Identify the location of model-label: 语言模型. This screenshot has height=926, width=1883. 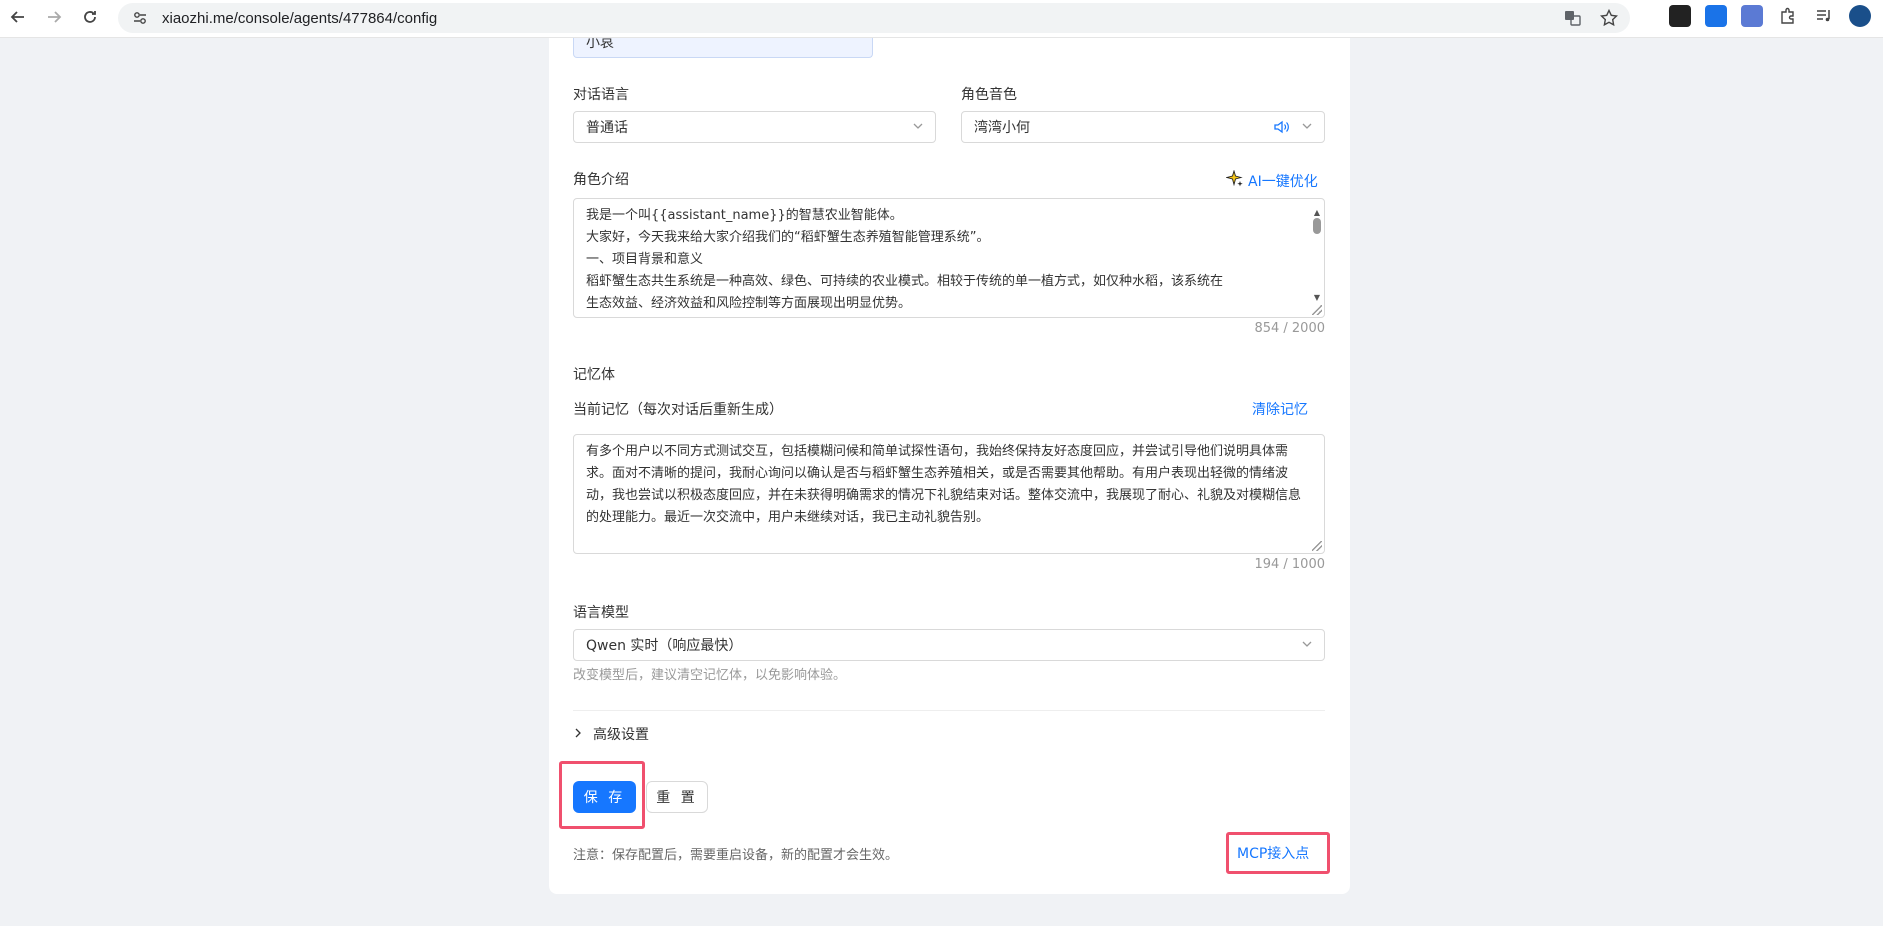
(601, 613).